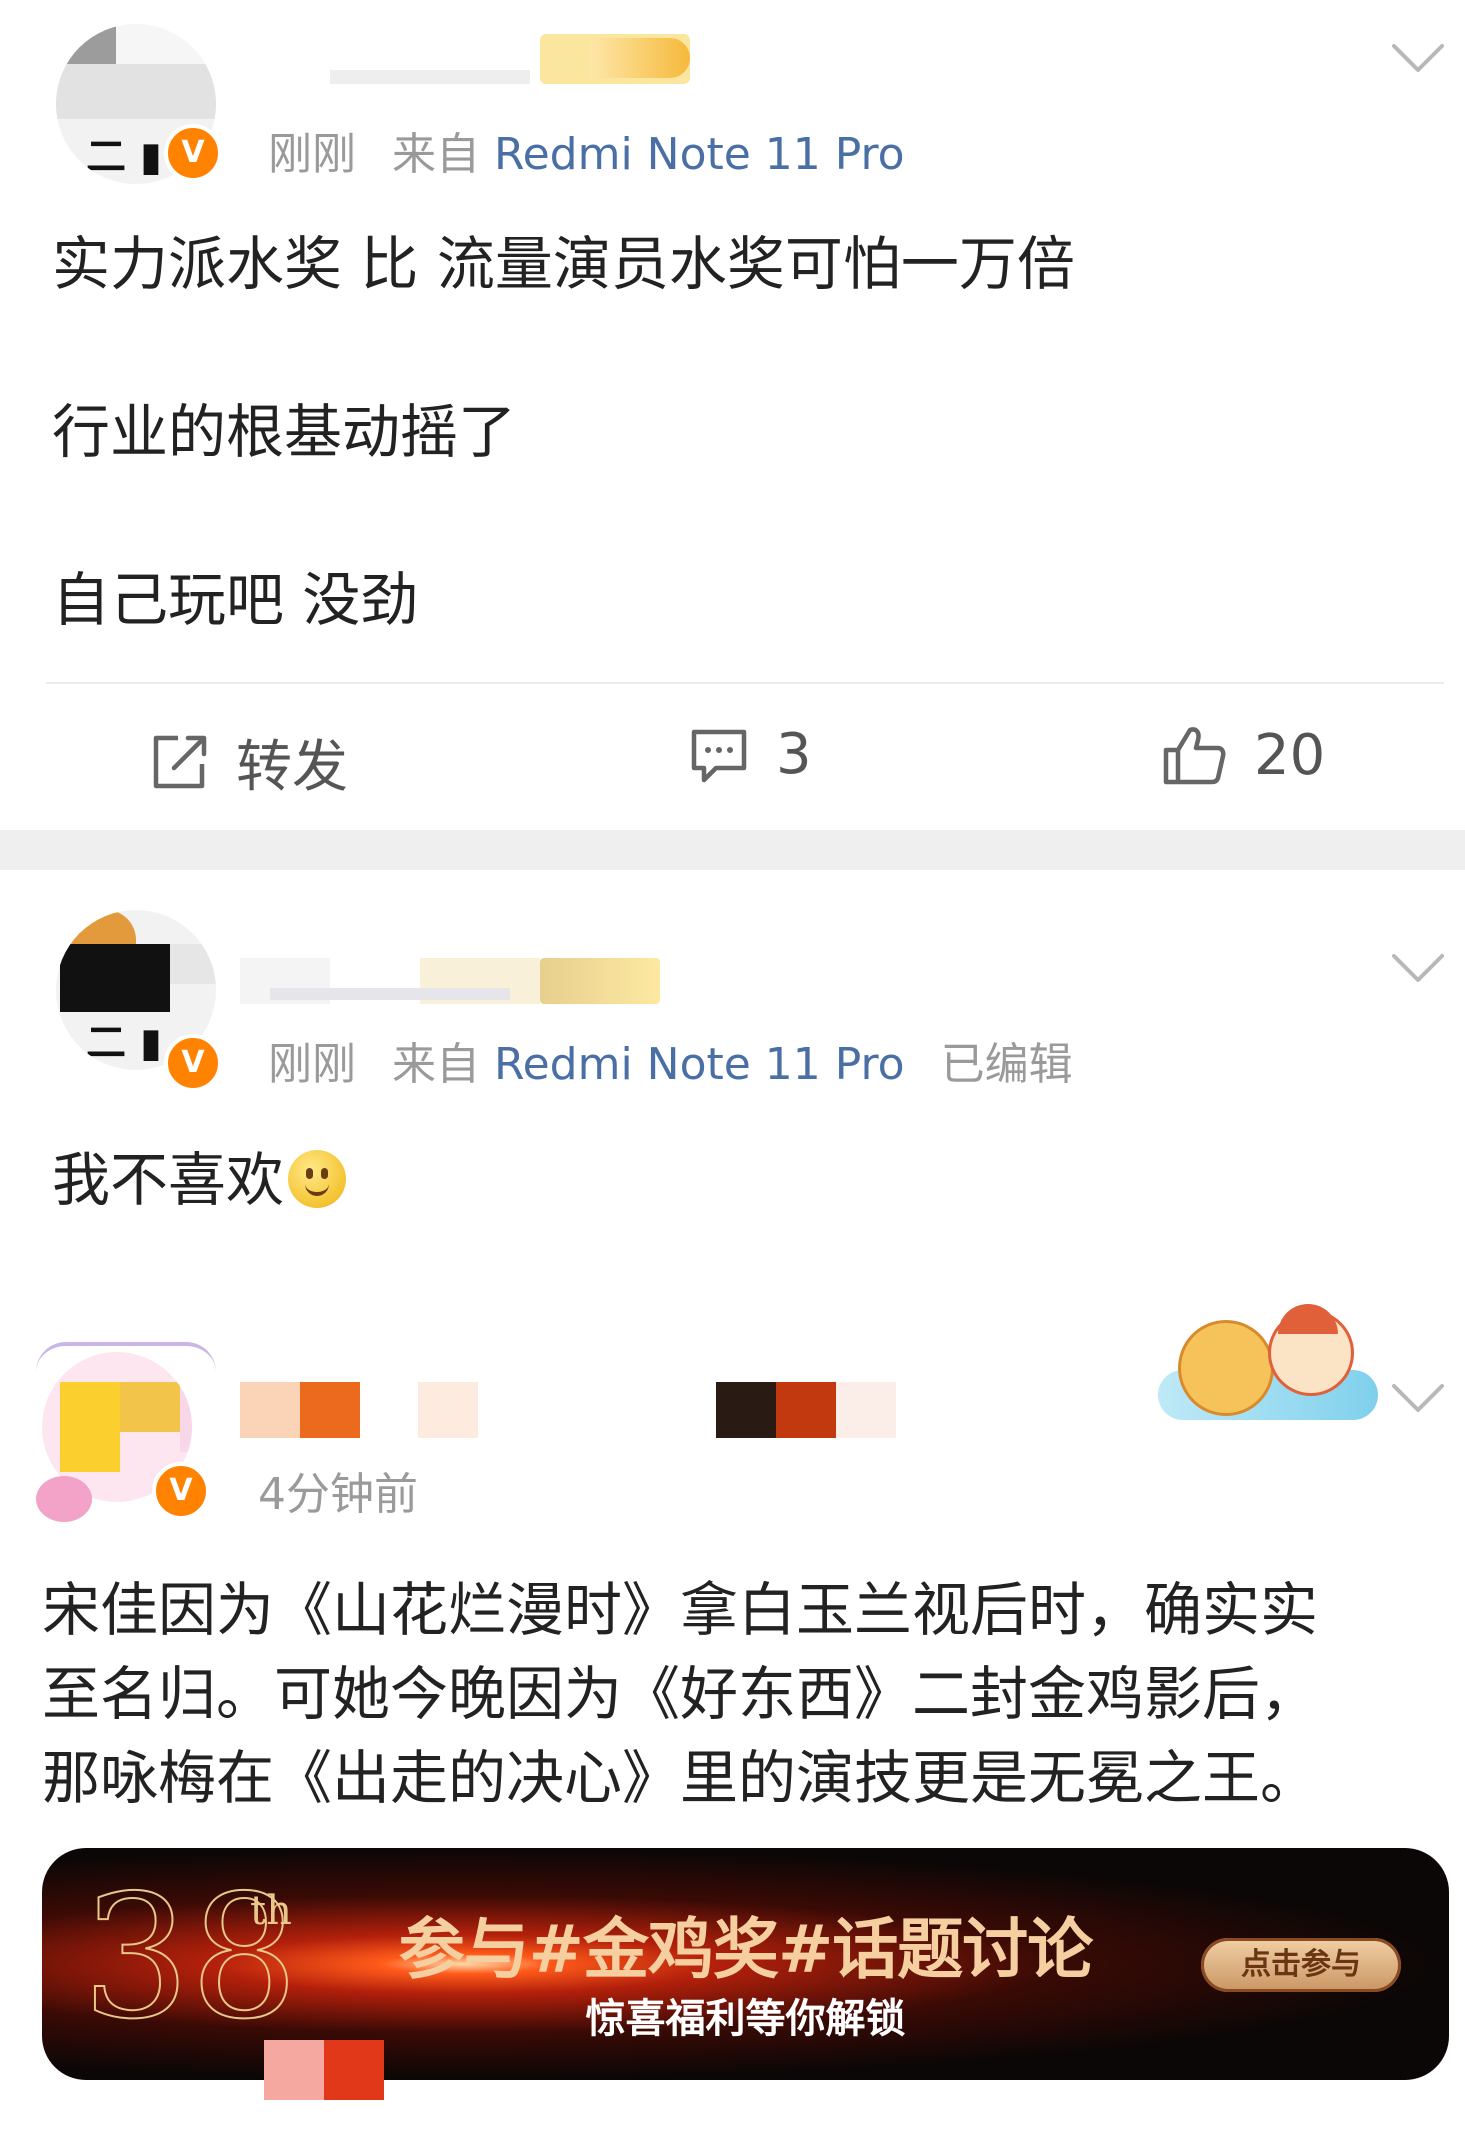 The width and height of the screenshot is (1465, 2152). Describe the element at coordinates (1007, 1064) in the screenshot. I see `edited-label: 已编辑` at that location.